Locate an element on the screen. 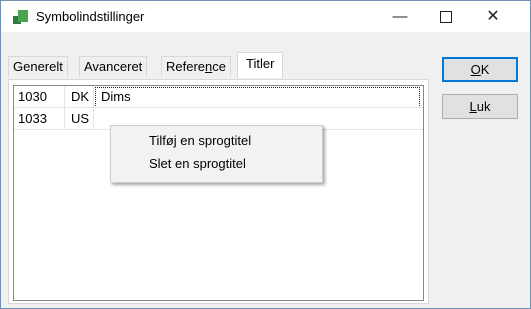  maximize-icon is located at coordinates (446, 17).